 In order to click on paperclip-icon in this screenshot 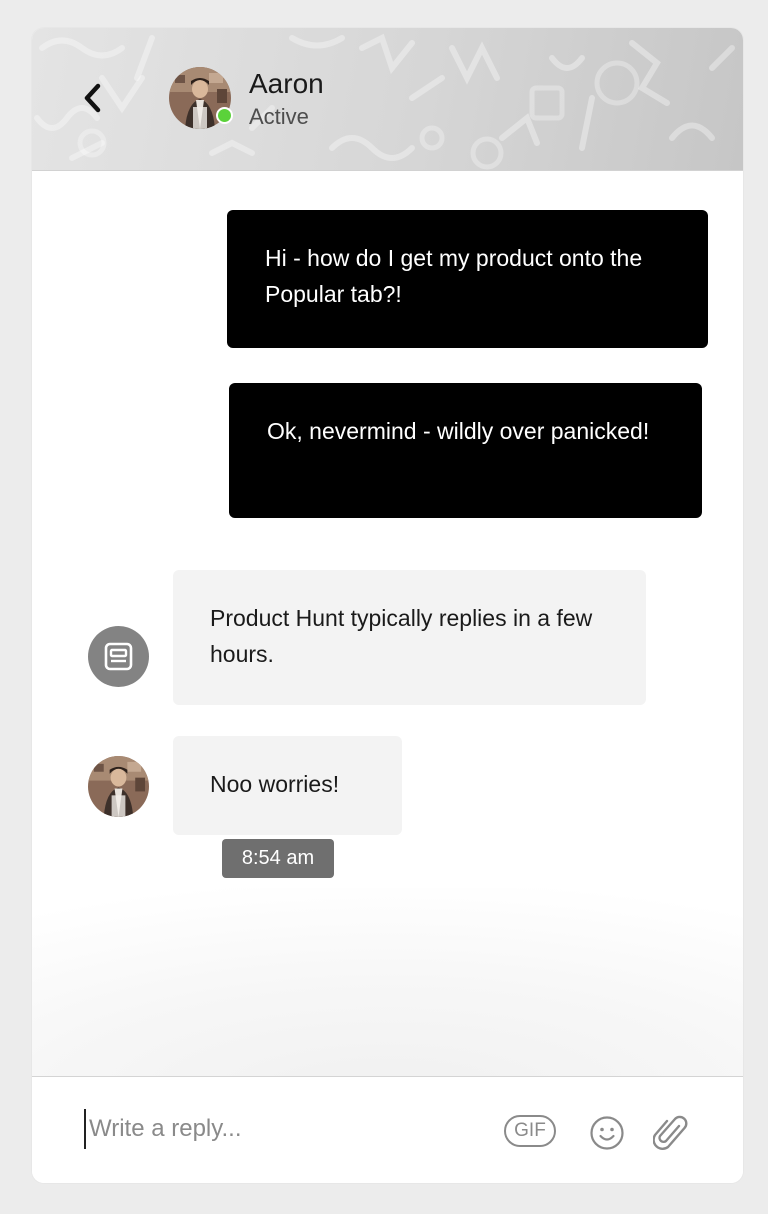, I will do `click(670, 1132)`.